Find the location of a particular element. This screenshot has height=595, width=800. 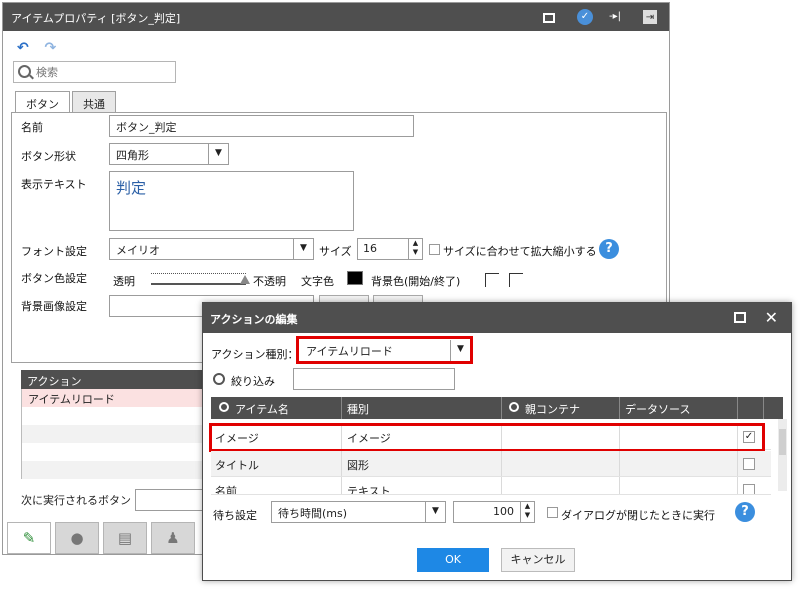

col-type: 種別 is located at coordinates (358, 409).